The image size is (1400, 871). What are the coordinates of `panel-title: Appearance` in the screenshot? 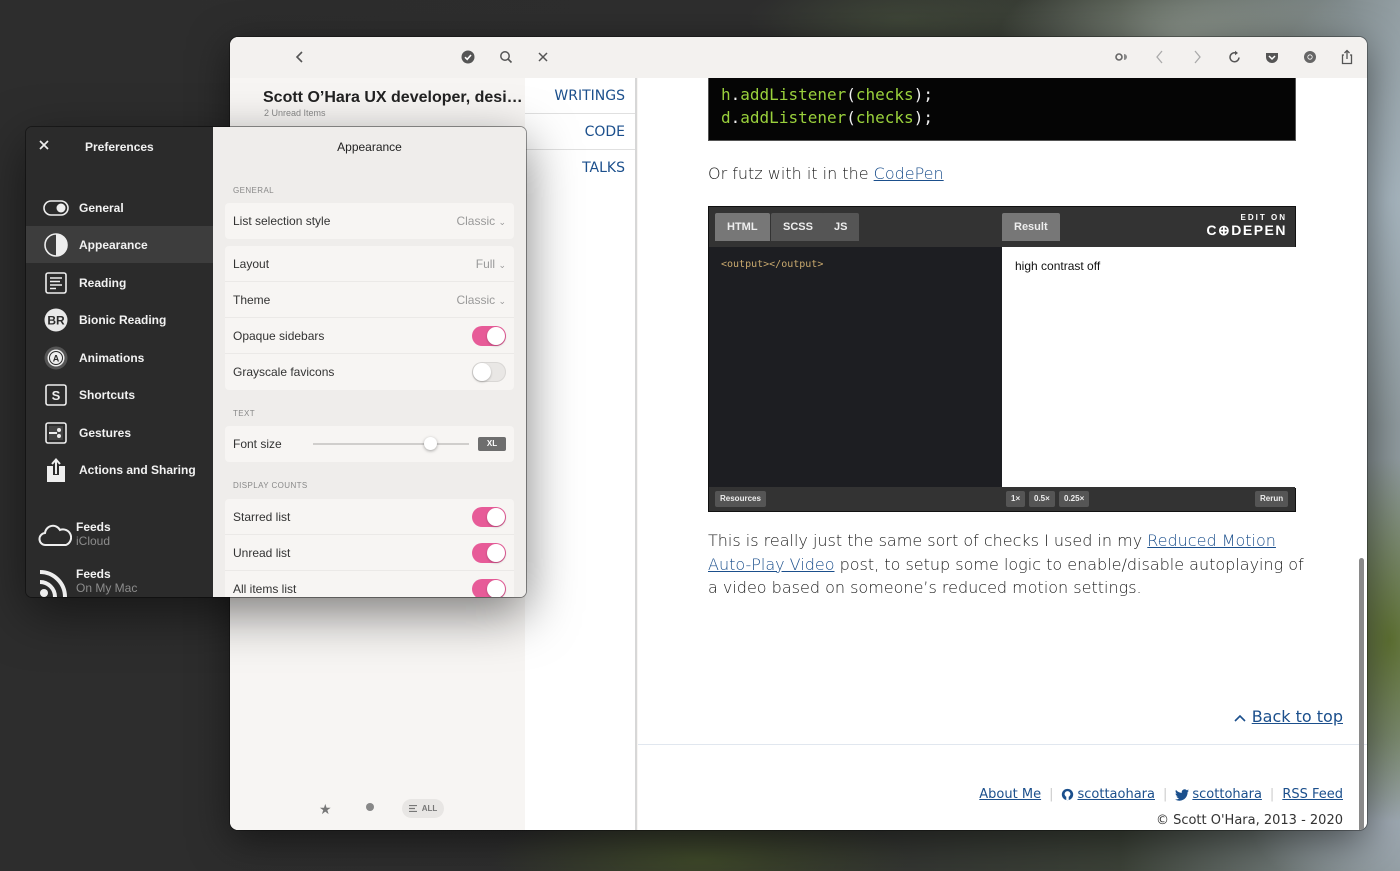 It's located at (369, 147).